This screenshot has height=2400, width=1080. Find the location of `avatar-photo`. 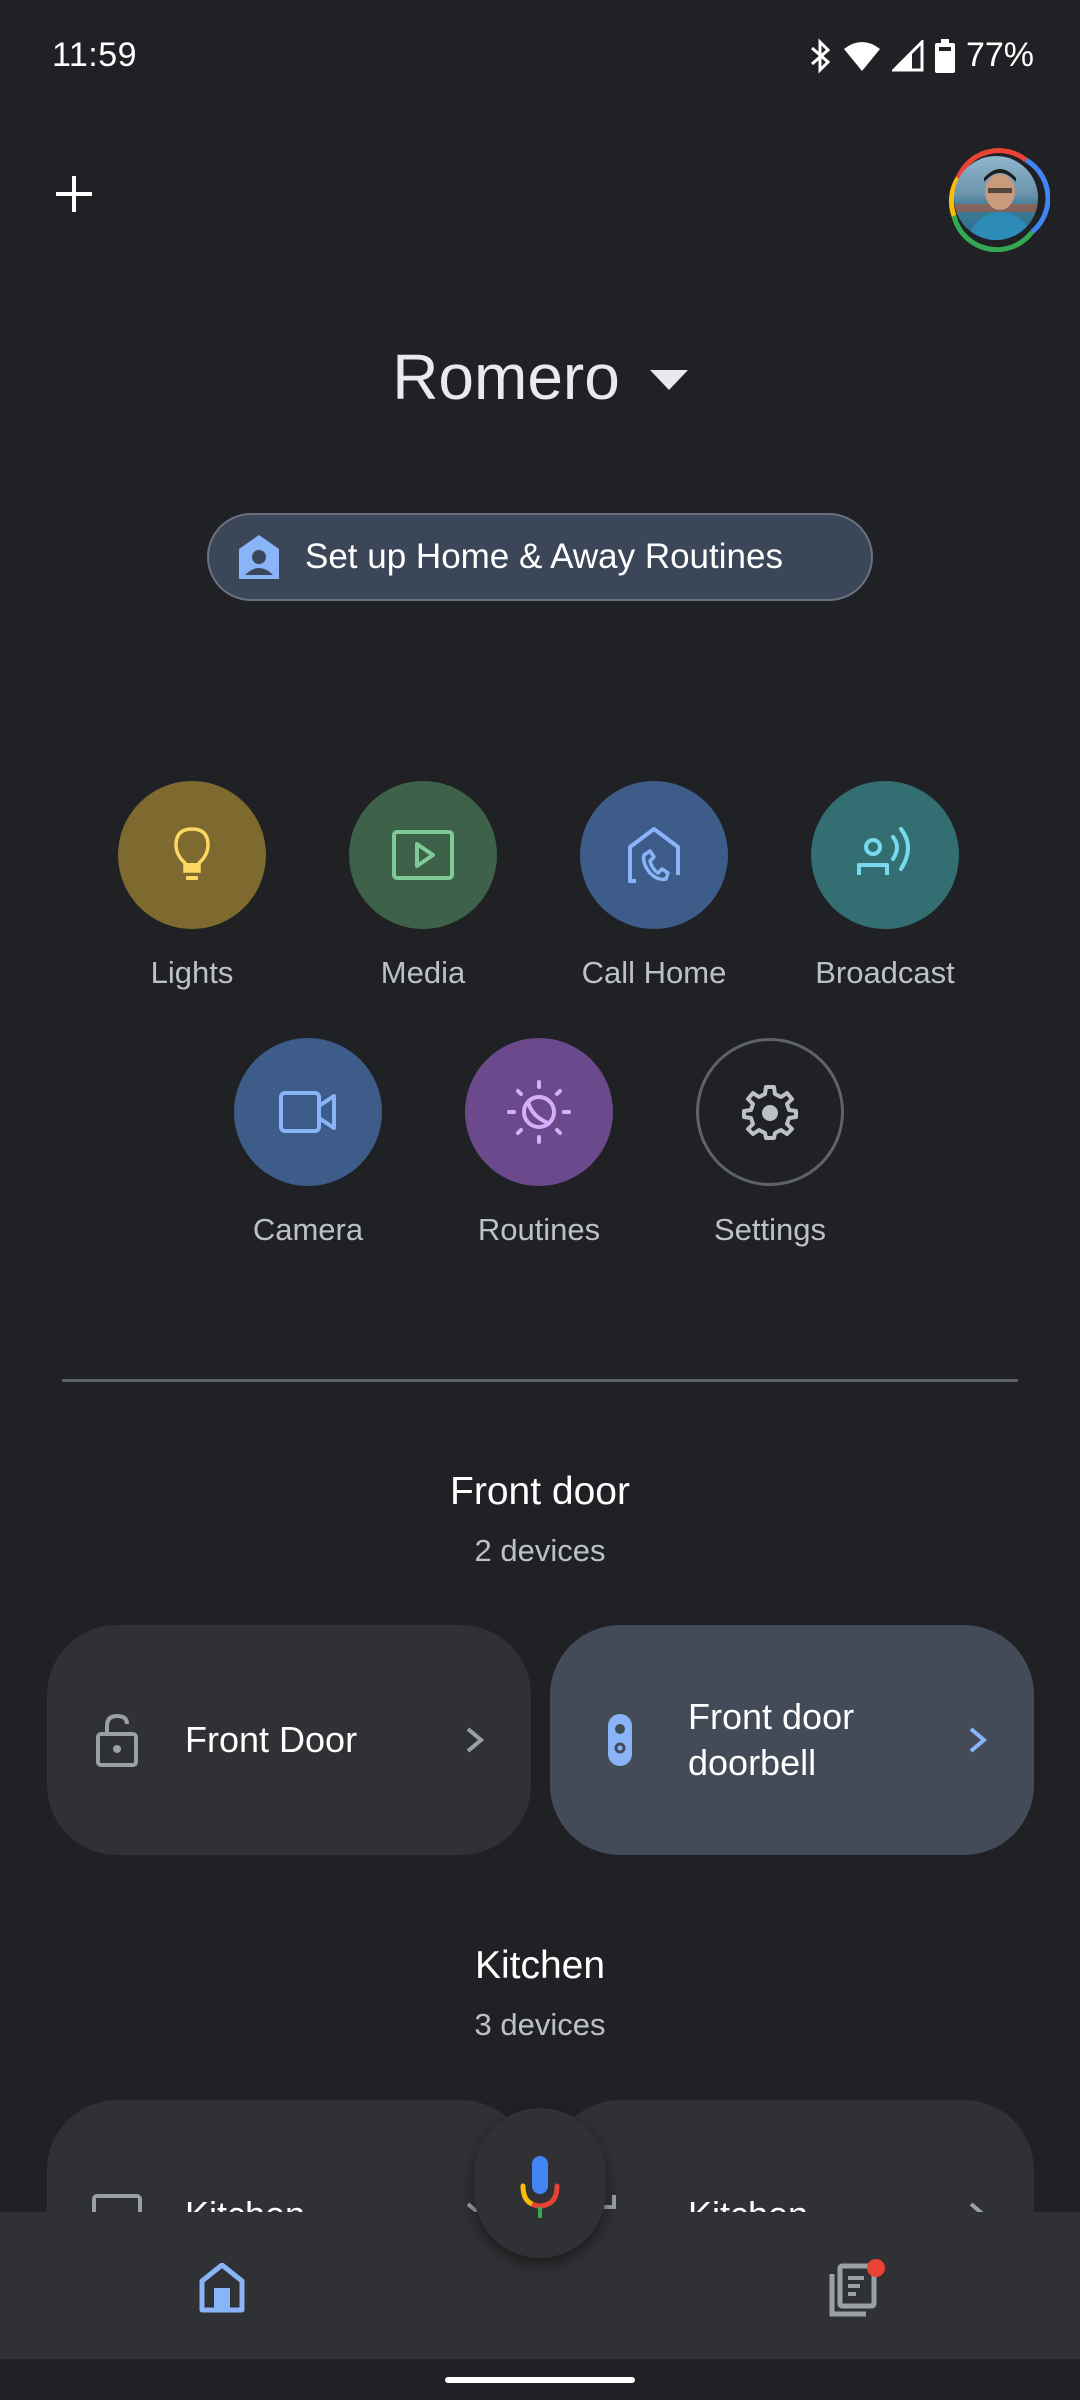

avatar-photo is located at coordinates (996, 198).